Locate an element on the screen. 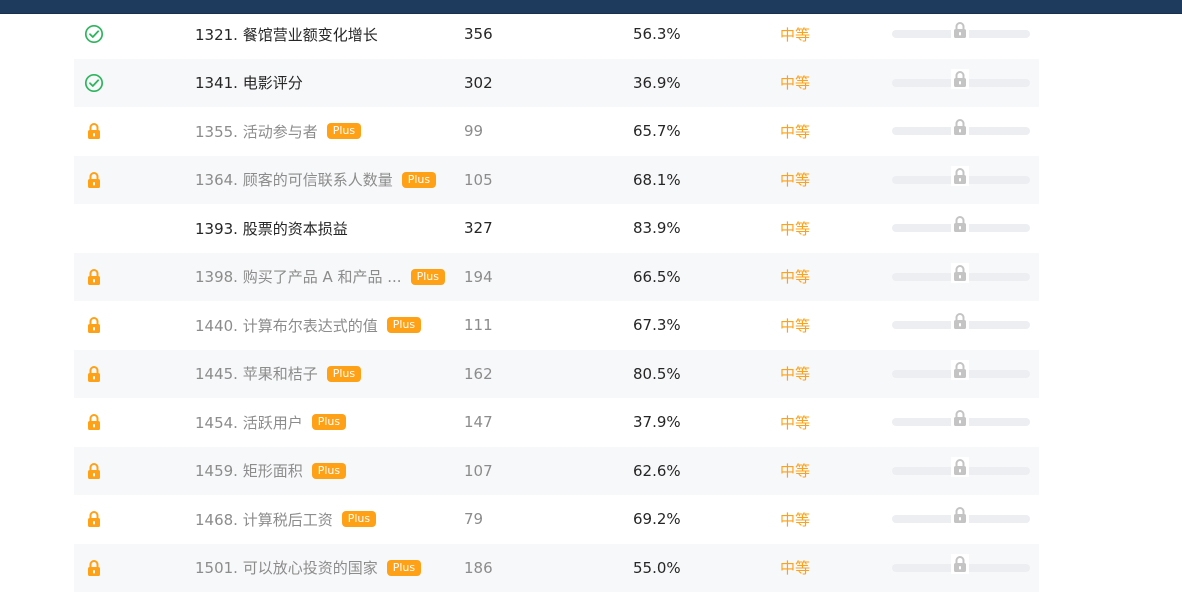  title-cell: 1321. 餐馆营业额变化增长 is located at coordinates (325, 34).